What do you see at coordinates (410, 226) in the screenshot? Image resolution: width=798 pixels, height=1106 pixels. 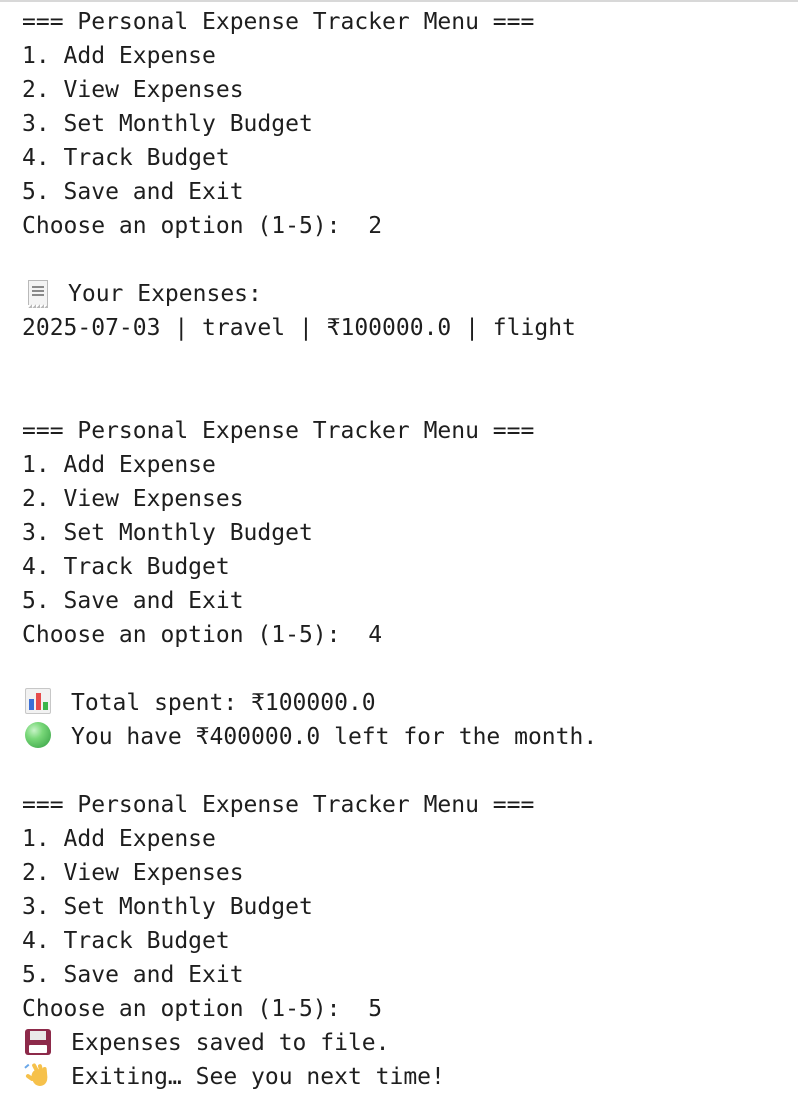 I see `option-prompt: Choose an option (1-5): 2` at bounding box center [410, 226].